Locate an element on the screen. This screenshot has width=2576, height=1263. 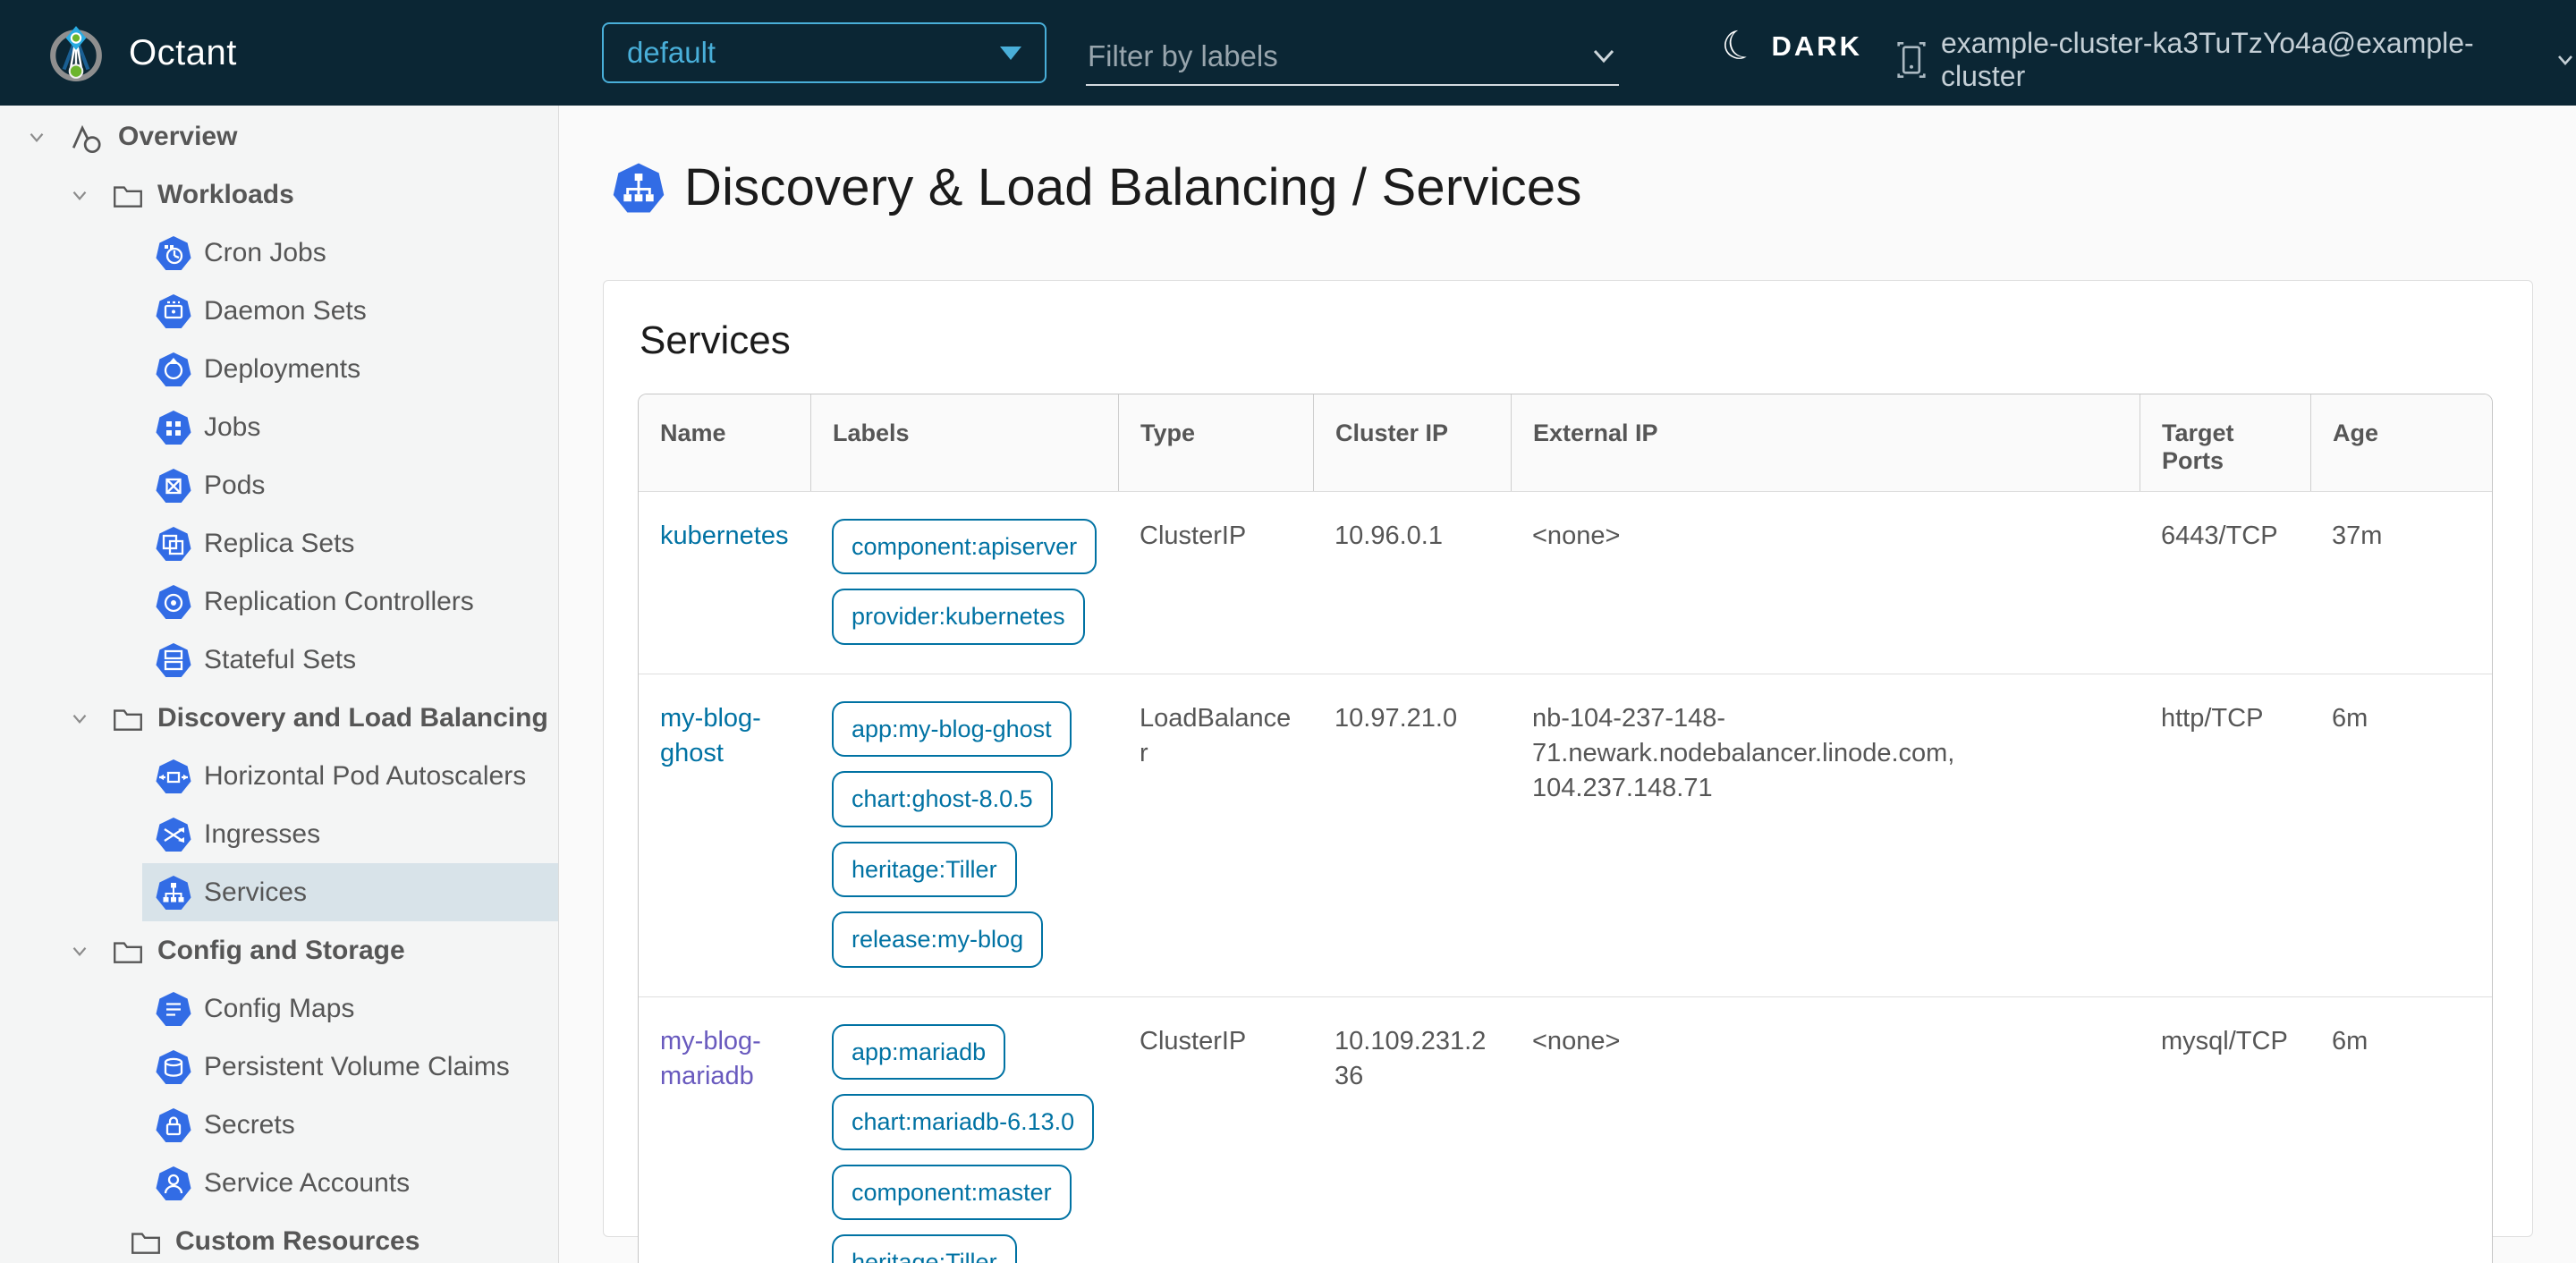
sidebar-item-label: Config Maps is located at coordinates (279, 1008).